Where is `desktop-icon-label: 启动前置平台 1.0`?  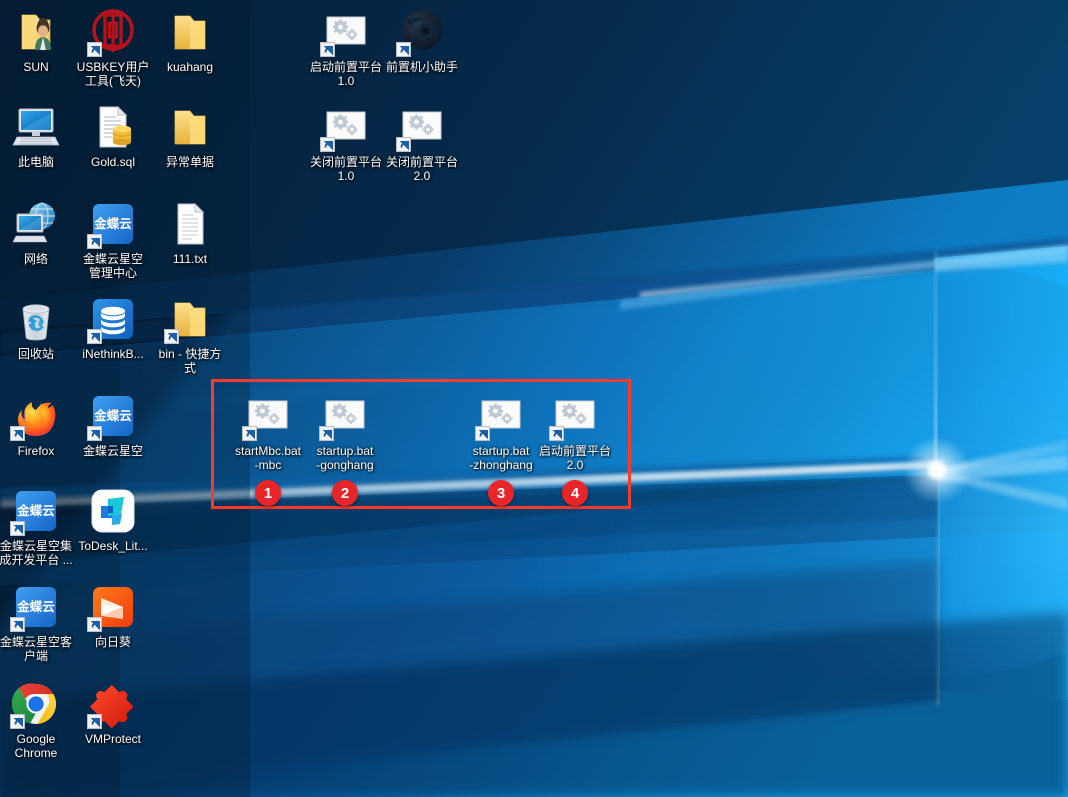
desktop-icon-label: 启动前置平台 1.0 is located at coordinates (345, 74).